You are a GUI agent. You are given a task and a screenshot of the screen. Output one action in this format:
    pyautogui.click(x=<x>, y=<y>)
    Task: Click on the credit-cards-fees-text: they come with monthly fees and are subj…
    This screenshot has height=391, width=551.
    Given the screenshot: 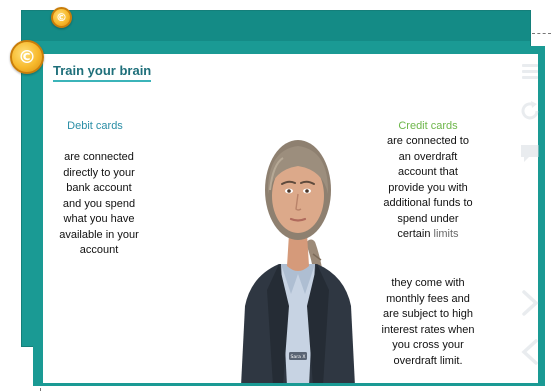 What is the action you would take?
    pyautogui.click(x=428, y=322)
    